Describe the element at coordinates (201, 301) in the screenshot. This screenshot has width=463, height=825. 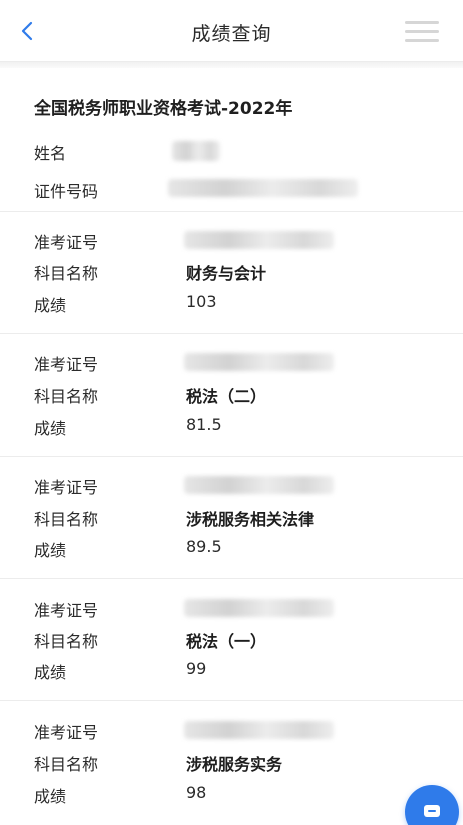
I see `score-value: 103` at that location.